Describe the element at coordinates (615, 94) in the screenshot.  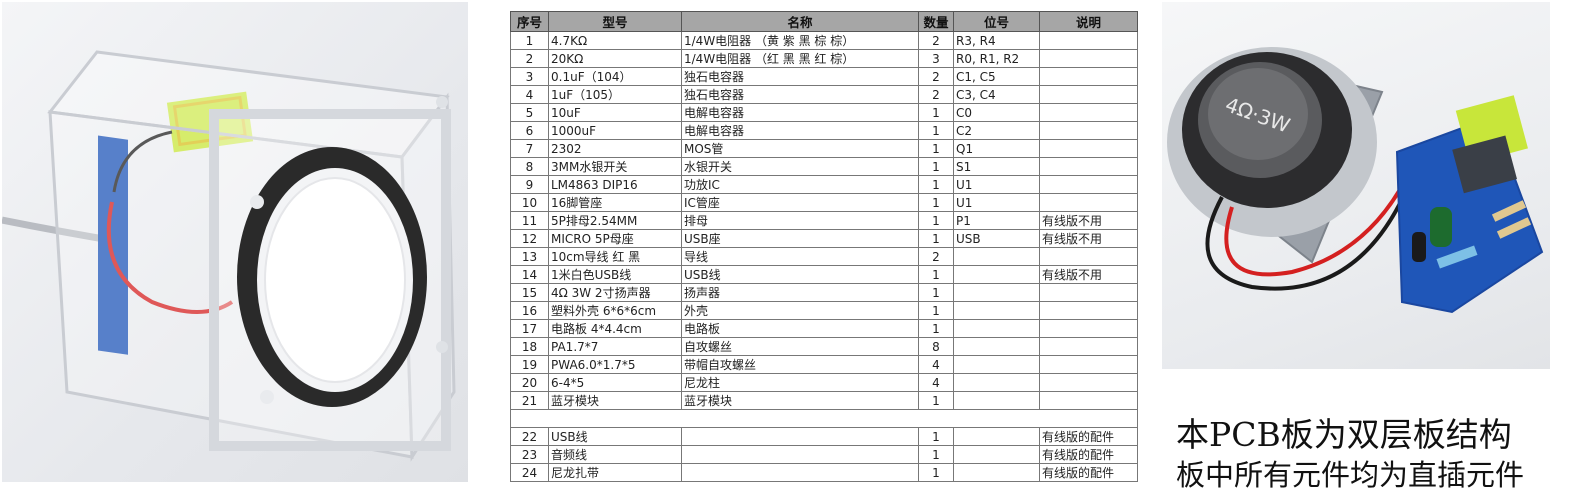
I see `table-cell: 1uF（105）` at that location.